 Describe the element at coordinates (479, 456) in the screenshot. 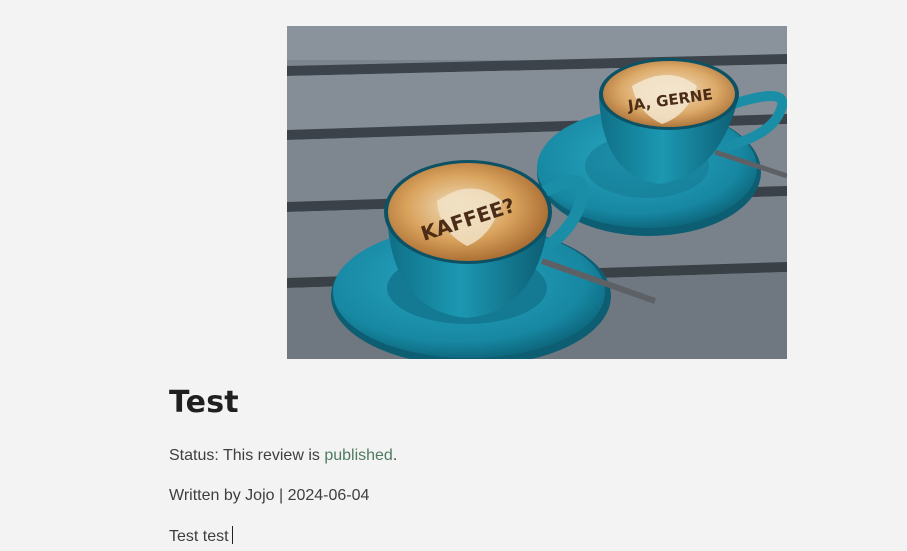

I see `review-status: Status: This review is published.` at that location.